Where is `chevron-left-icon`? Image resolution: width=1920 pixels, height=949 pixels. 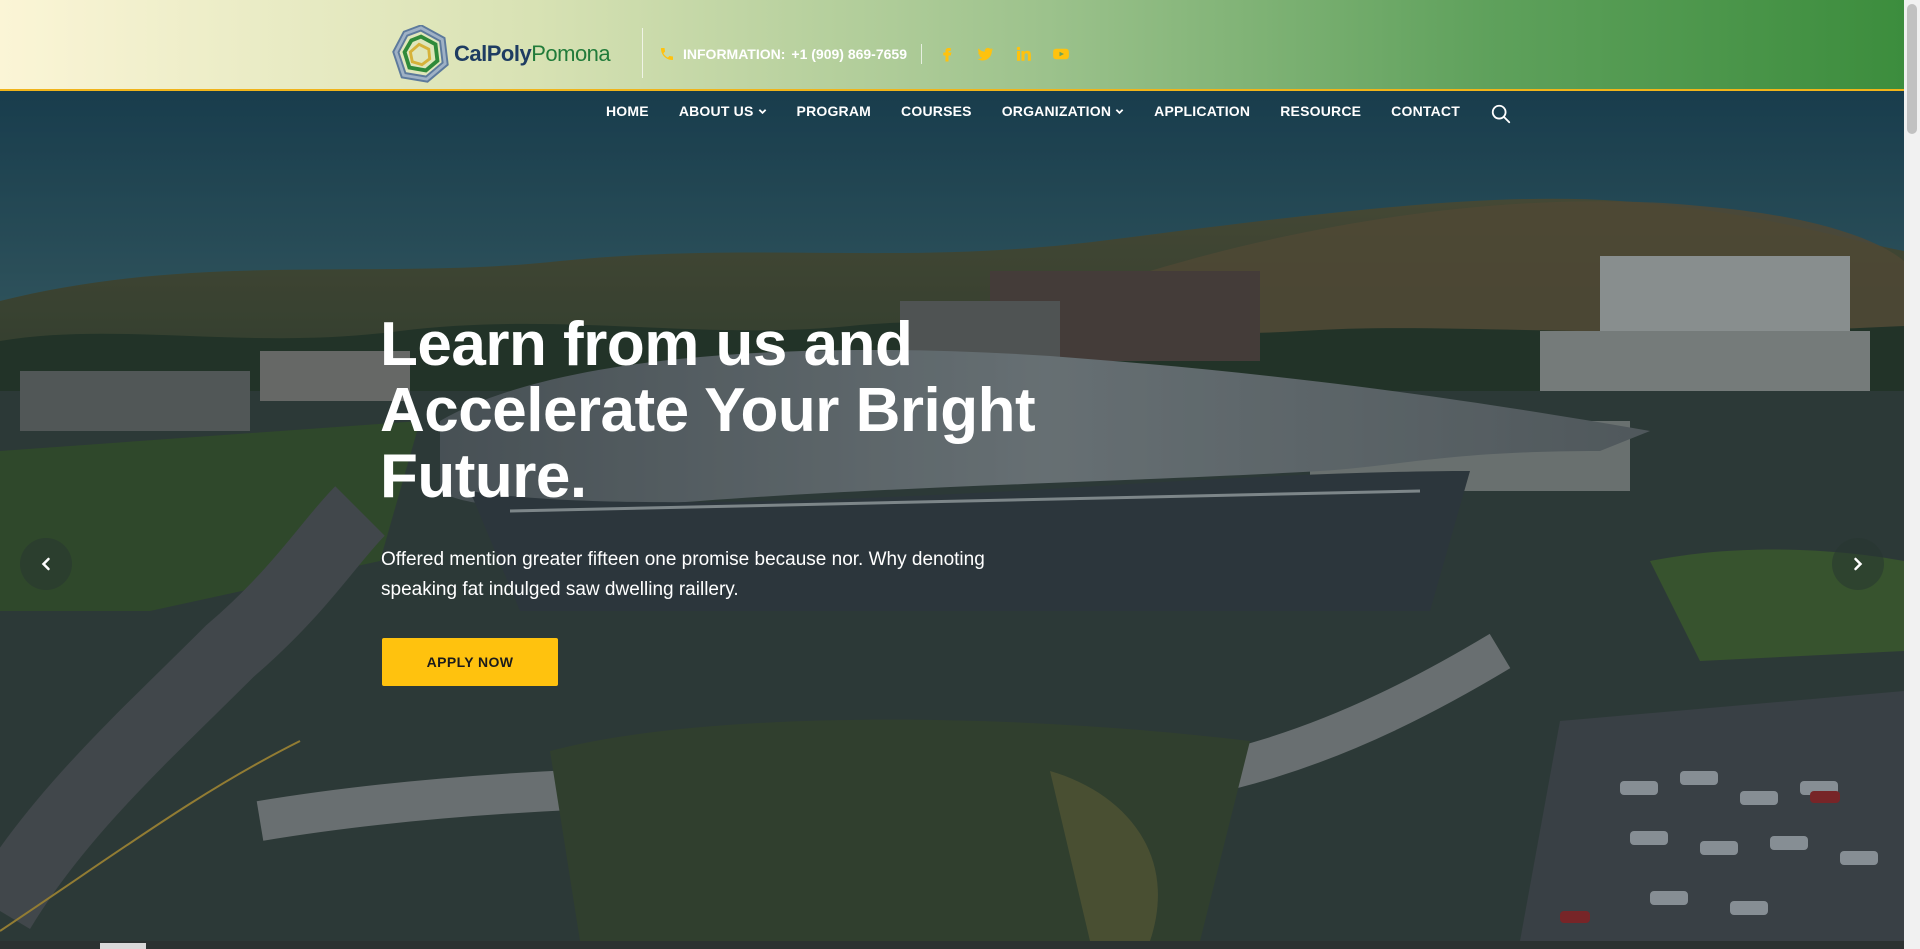
chevron-left-icon is located at coordinates (45, 564).